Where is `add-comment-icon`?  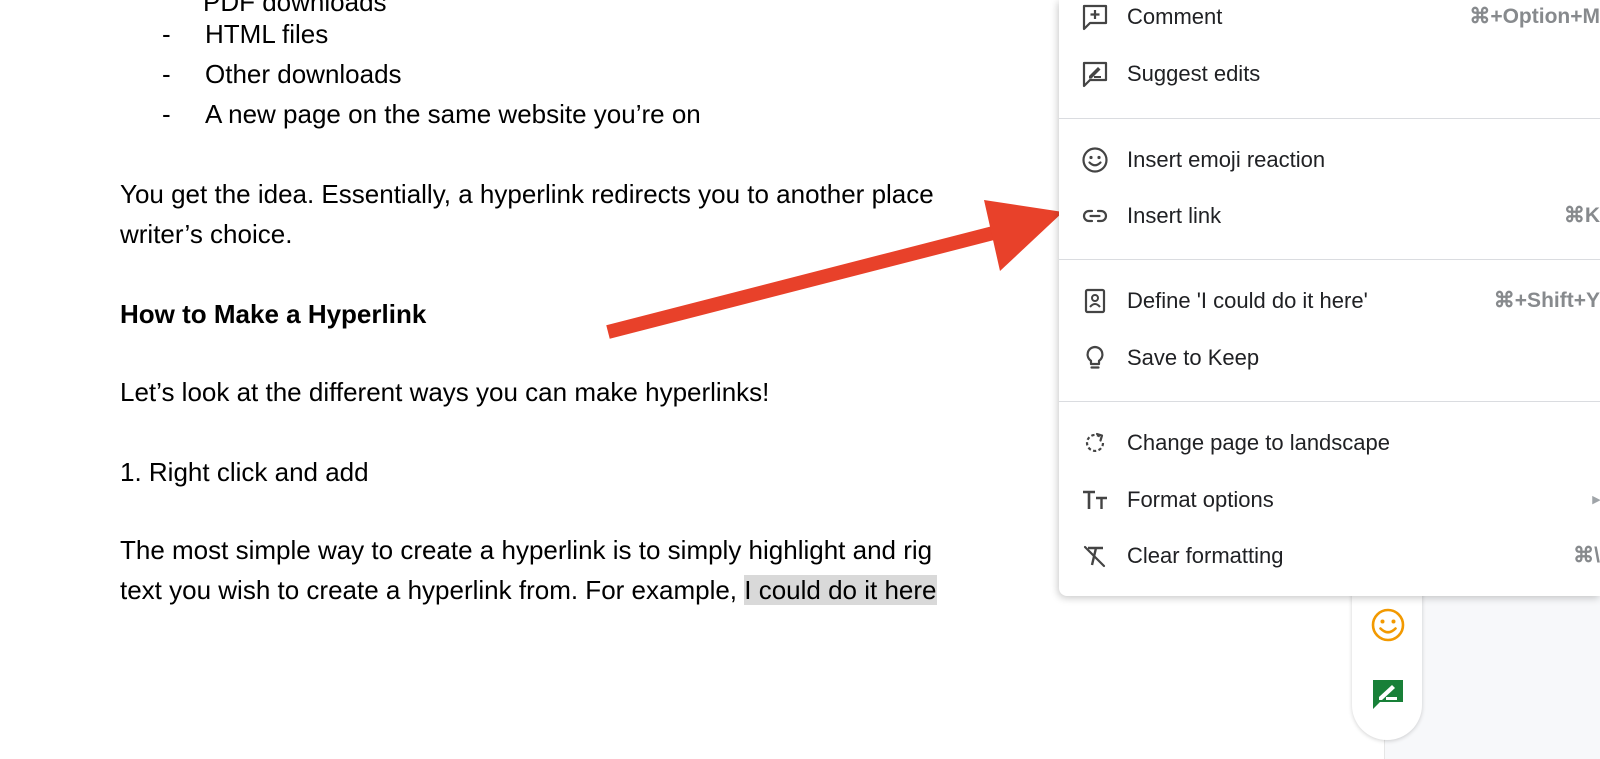
add-comment-icon is located at coordinates (1095, 17).